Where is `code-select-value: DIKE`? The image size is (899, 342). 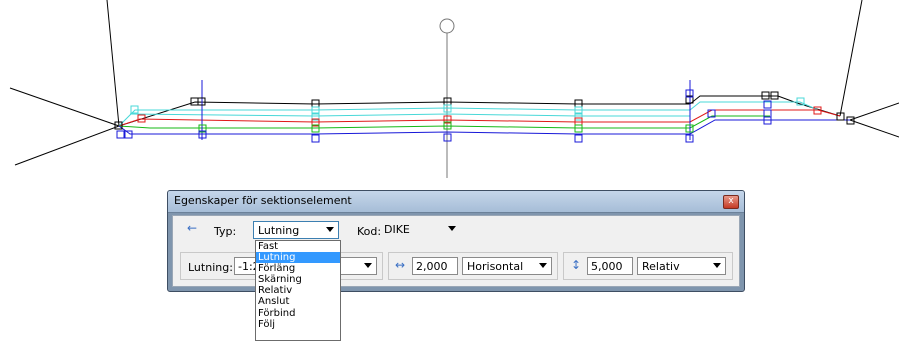 code-select-value: DIKE is located at coordinates (397, 229).